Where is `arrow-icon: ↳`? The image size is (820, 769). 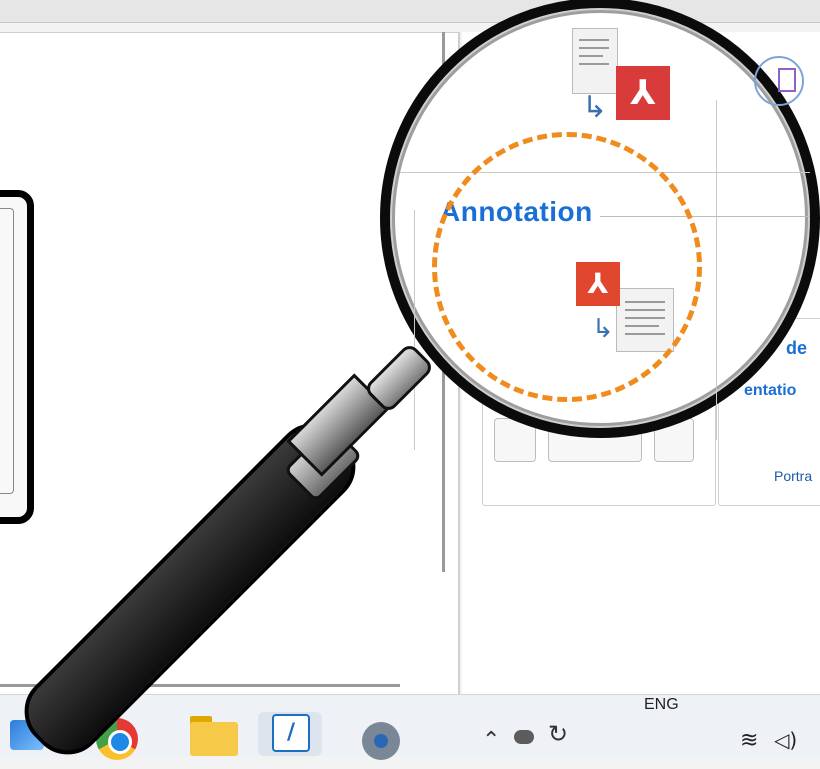
arrow-icon: ↳ is located at coordinates (595, 107).